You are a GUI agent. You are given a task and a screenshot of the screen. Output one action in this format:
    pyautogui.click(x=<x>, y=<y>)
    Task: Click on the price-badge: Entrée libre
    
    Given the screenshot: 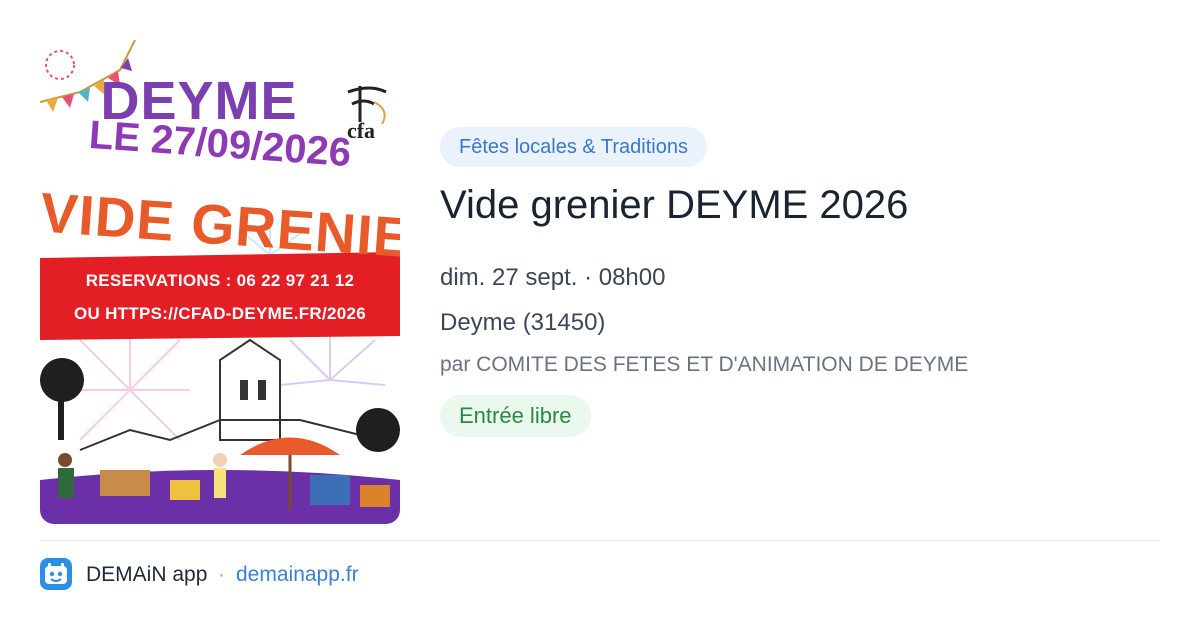 What is the action you would take?
    pyautogui.click(x=515, y=416)
    